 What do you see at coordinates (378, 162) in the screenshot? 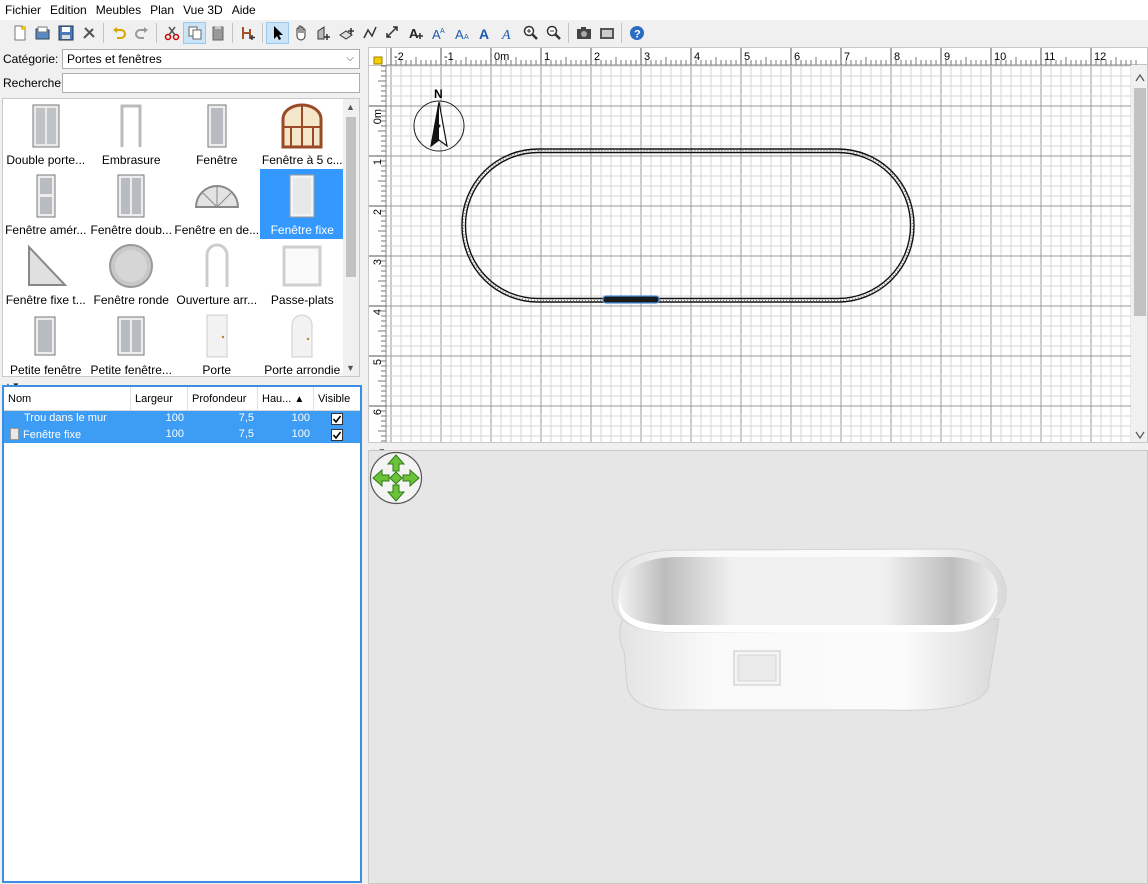
I see `ruler-y-label: 1` at bounding box center [378, 162].